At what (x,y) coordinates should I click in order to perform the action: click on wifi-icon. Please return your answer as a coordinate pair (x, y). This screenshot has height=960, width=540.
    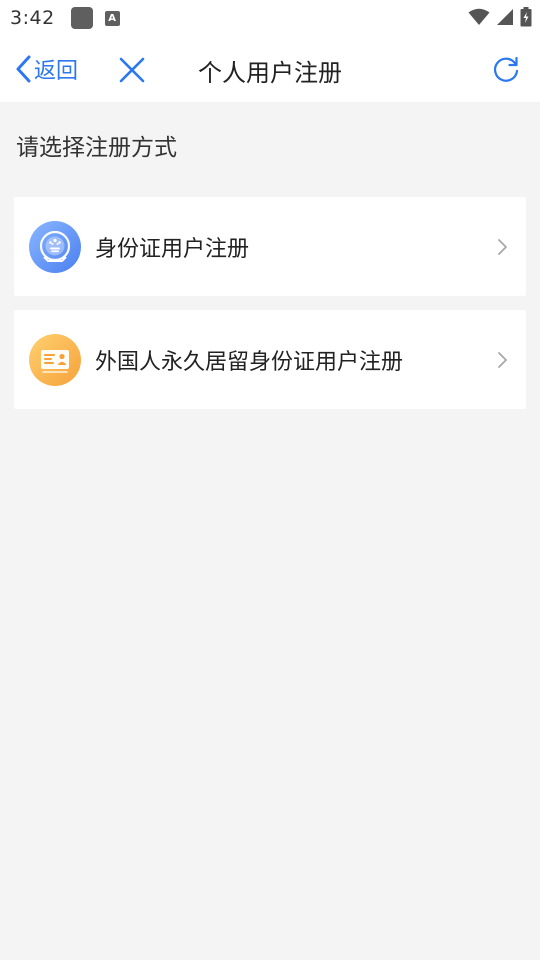
    Looking at the image, I should click on (479, 16).